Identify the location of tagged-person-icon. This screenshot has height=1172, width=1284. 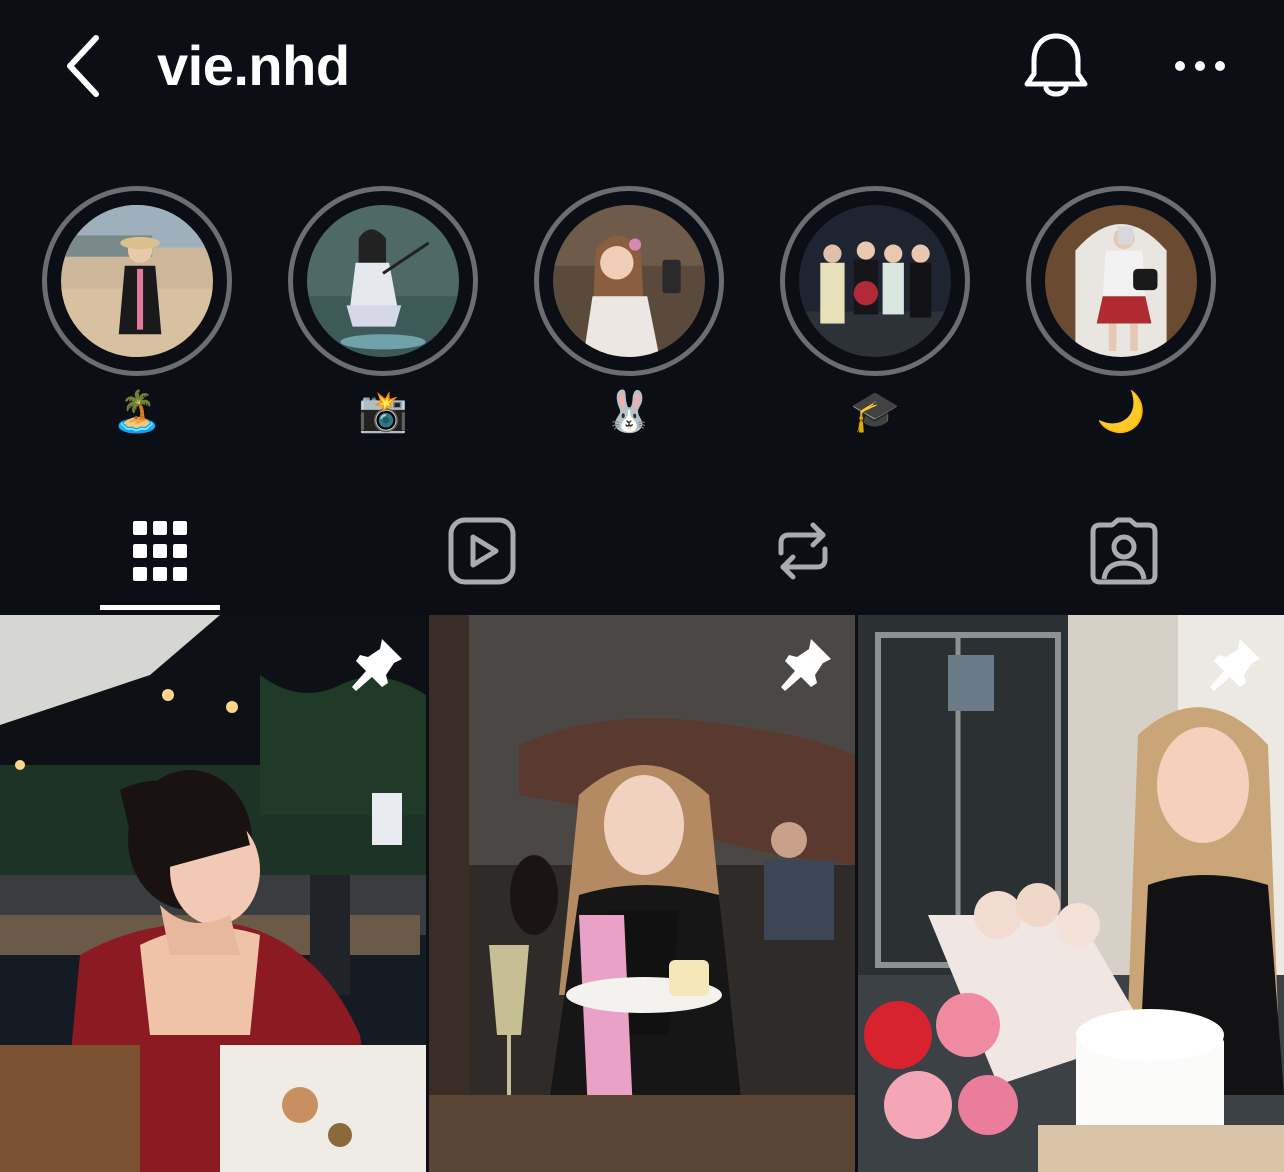
(1124, 551).